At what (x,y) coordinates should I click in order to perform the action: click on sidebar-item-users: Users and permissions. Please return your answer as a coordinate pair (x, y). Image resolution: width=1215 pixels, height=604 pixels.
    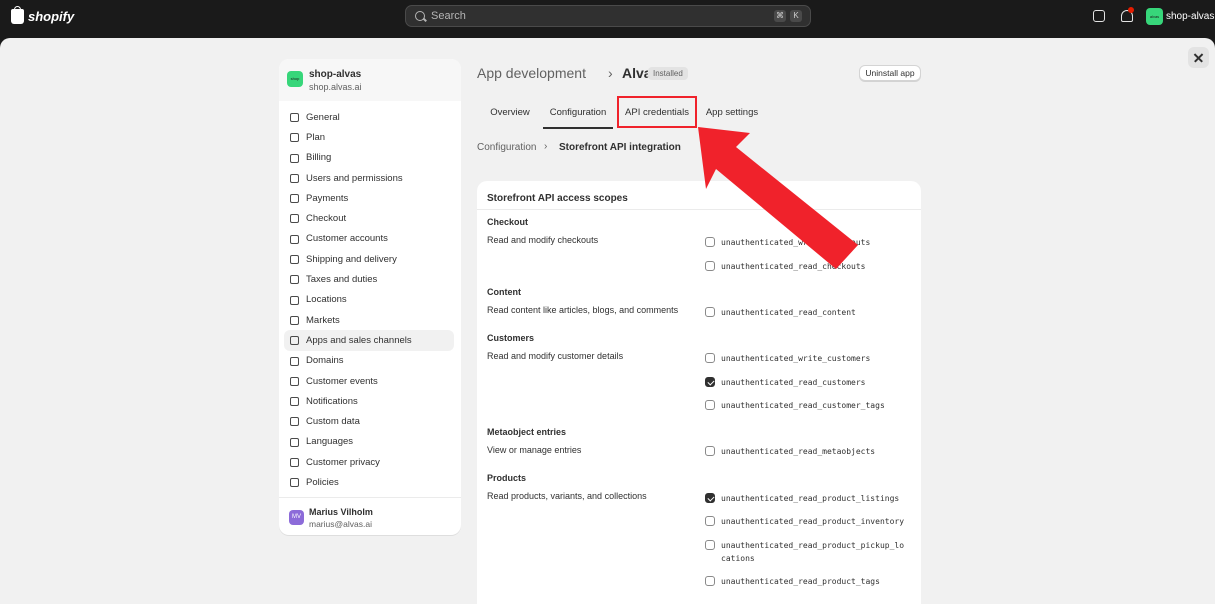
    Looking at the image, I should click on (369, 178).